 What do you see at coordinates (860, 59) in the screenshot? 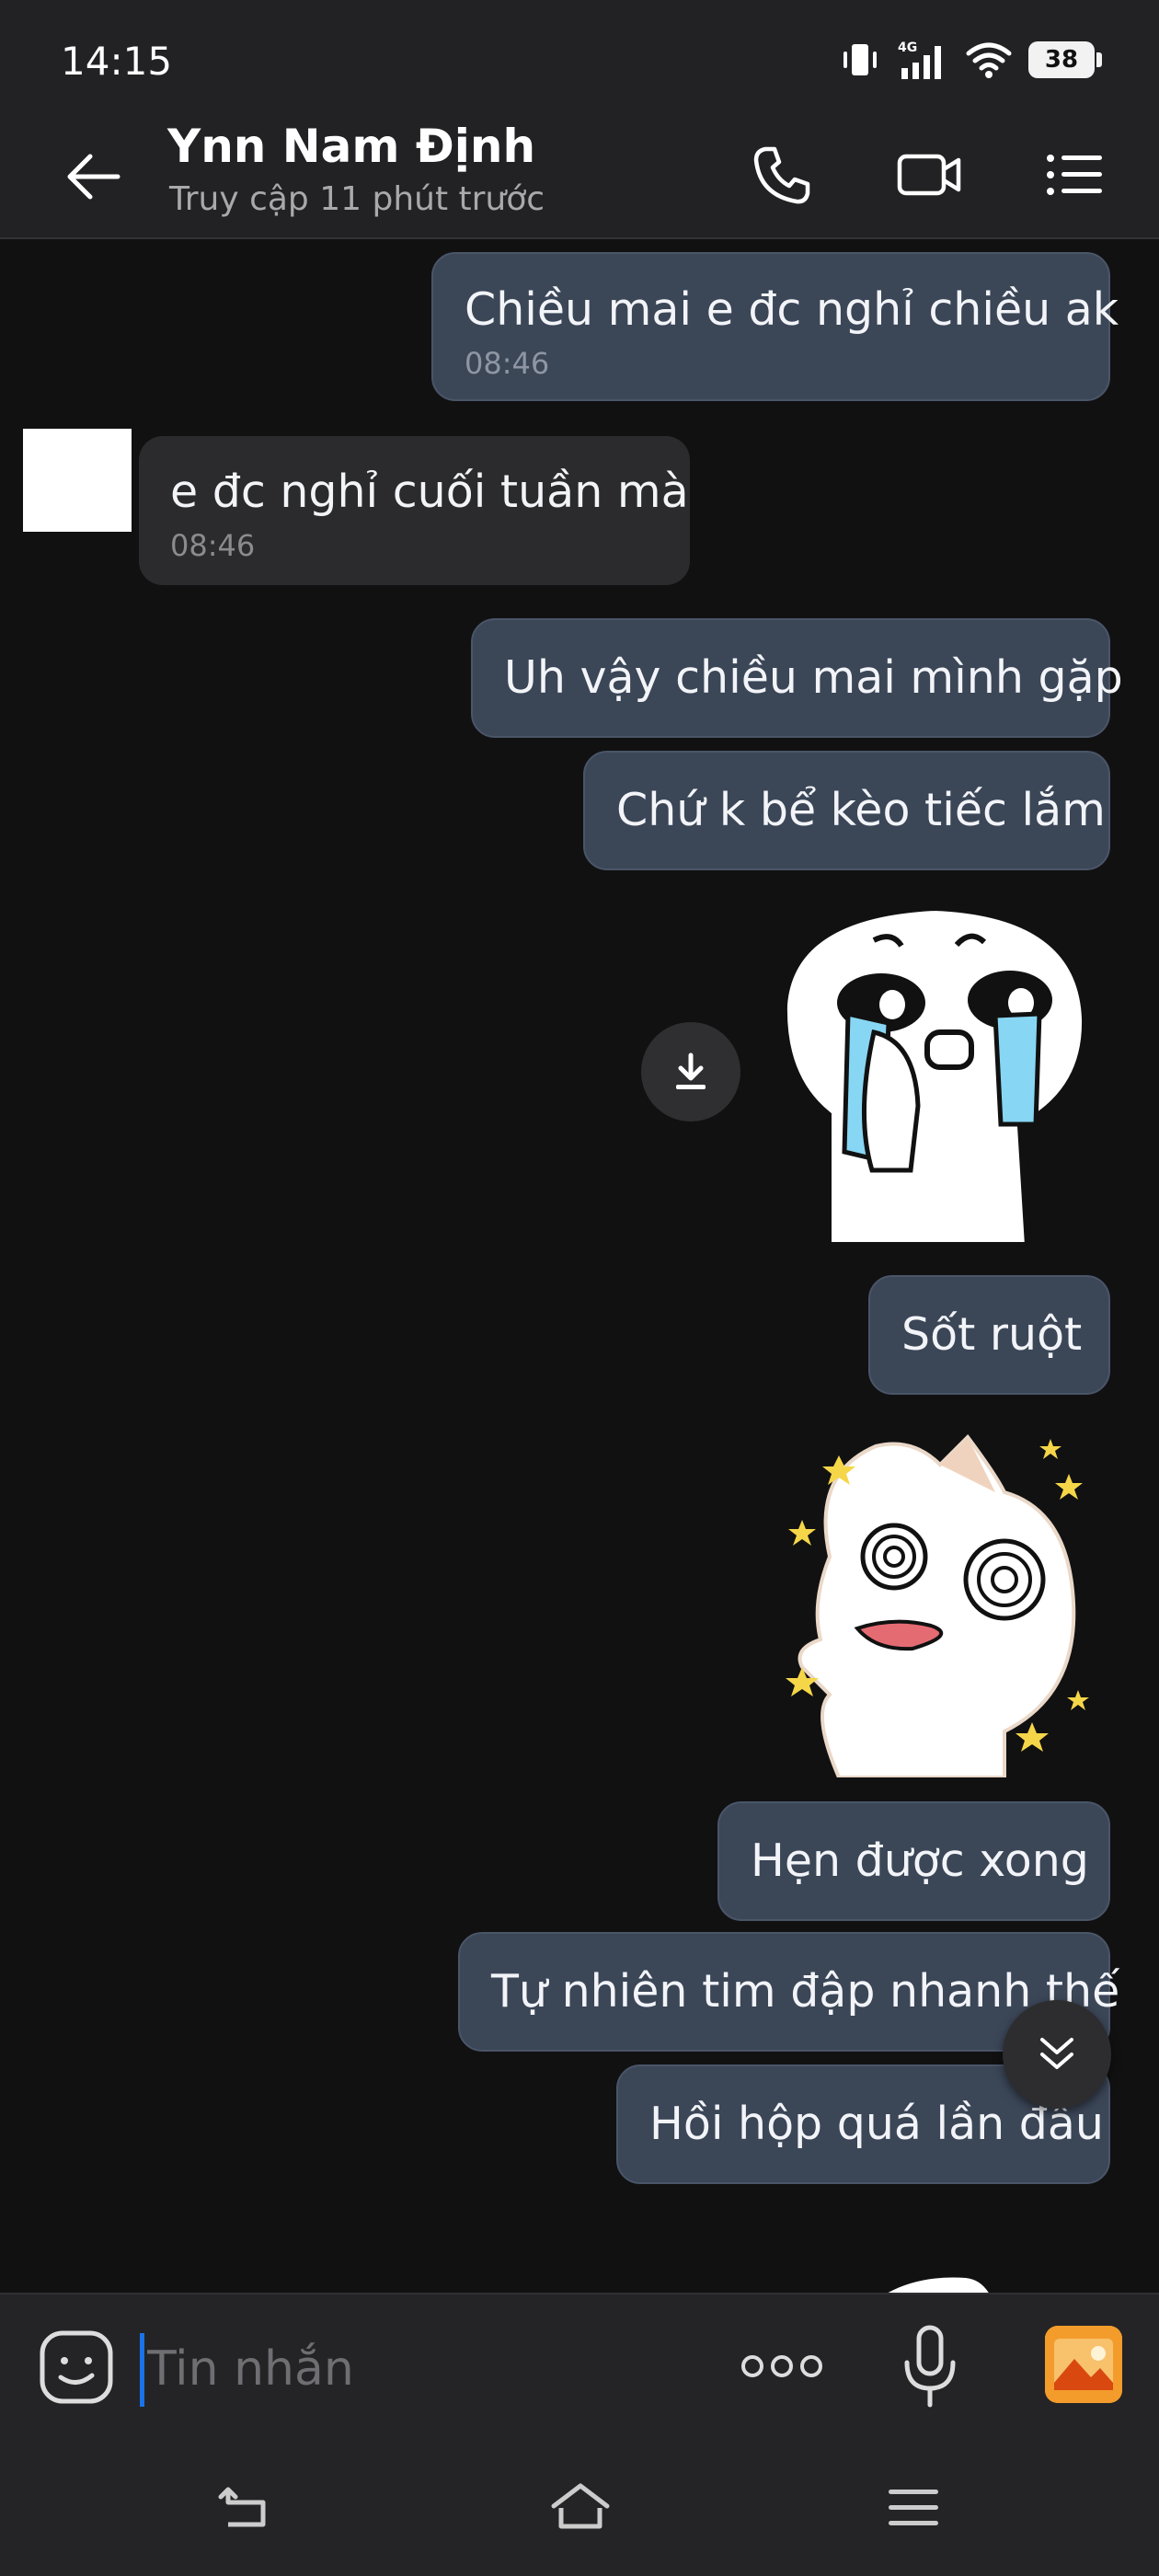
I see `vibrate-icon` at bounding box center [860, 59].